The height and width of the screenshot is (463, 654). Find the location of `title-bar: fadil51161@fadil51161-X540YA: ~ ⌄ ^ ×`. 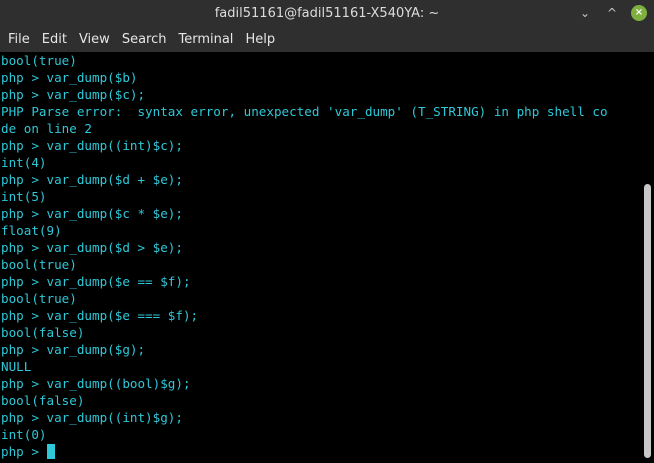

title-bar: fadil51161@fadil51161-X540YA: ~ ⌄ ^ × is located at coordinates (327, 13).